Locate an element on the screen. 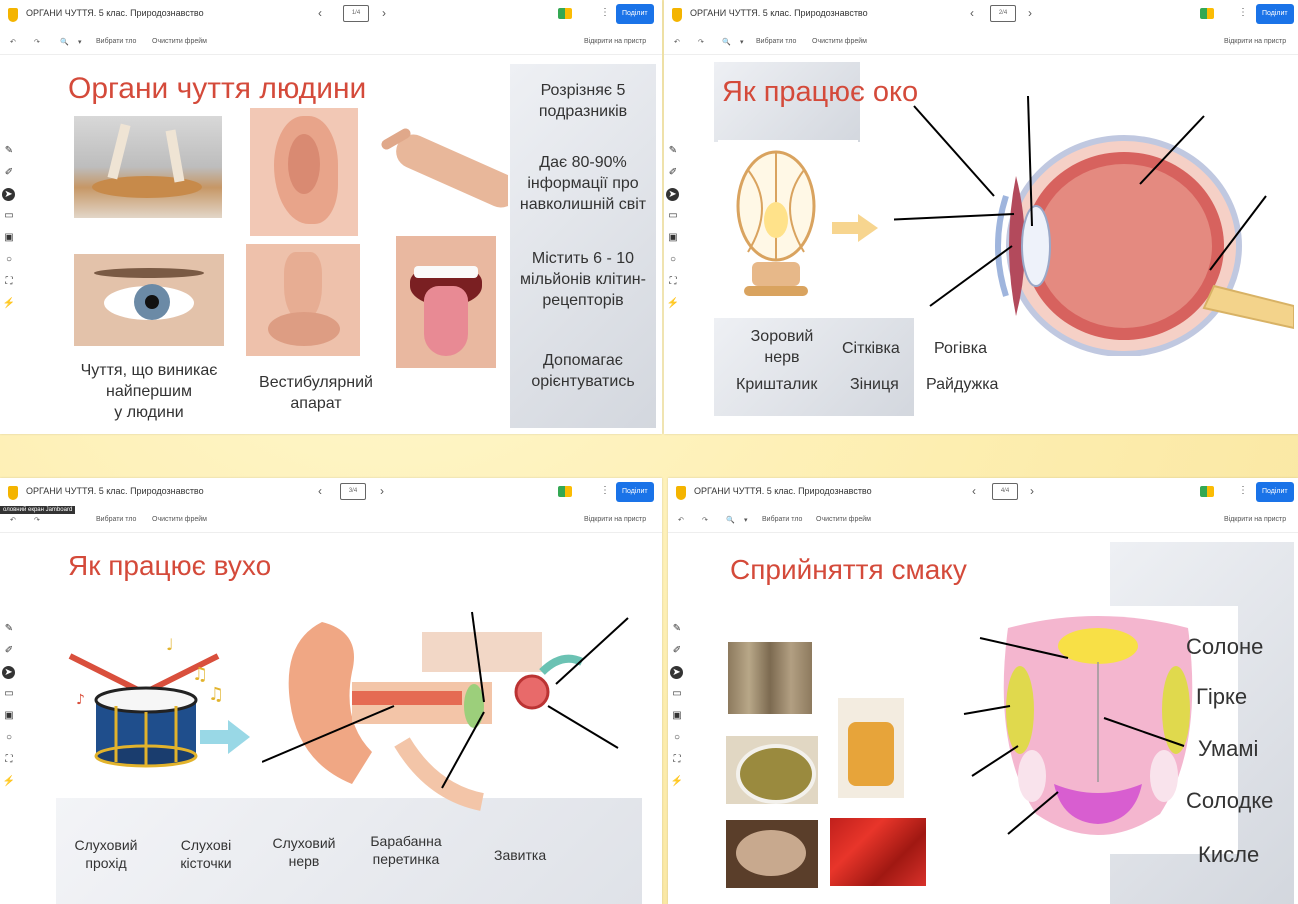  retina-label: Сітківка is located at coordinates (871, 348).